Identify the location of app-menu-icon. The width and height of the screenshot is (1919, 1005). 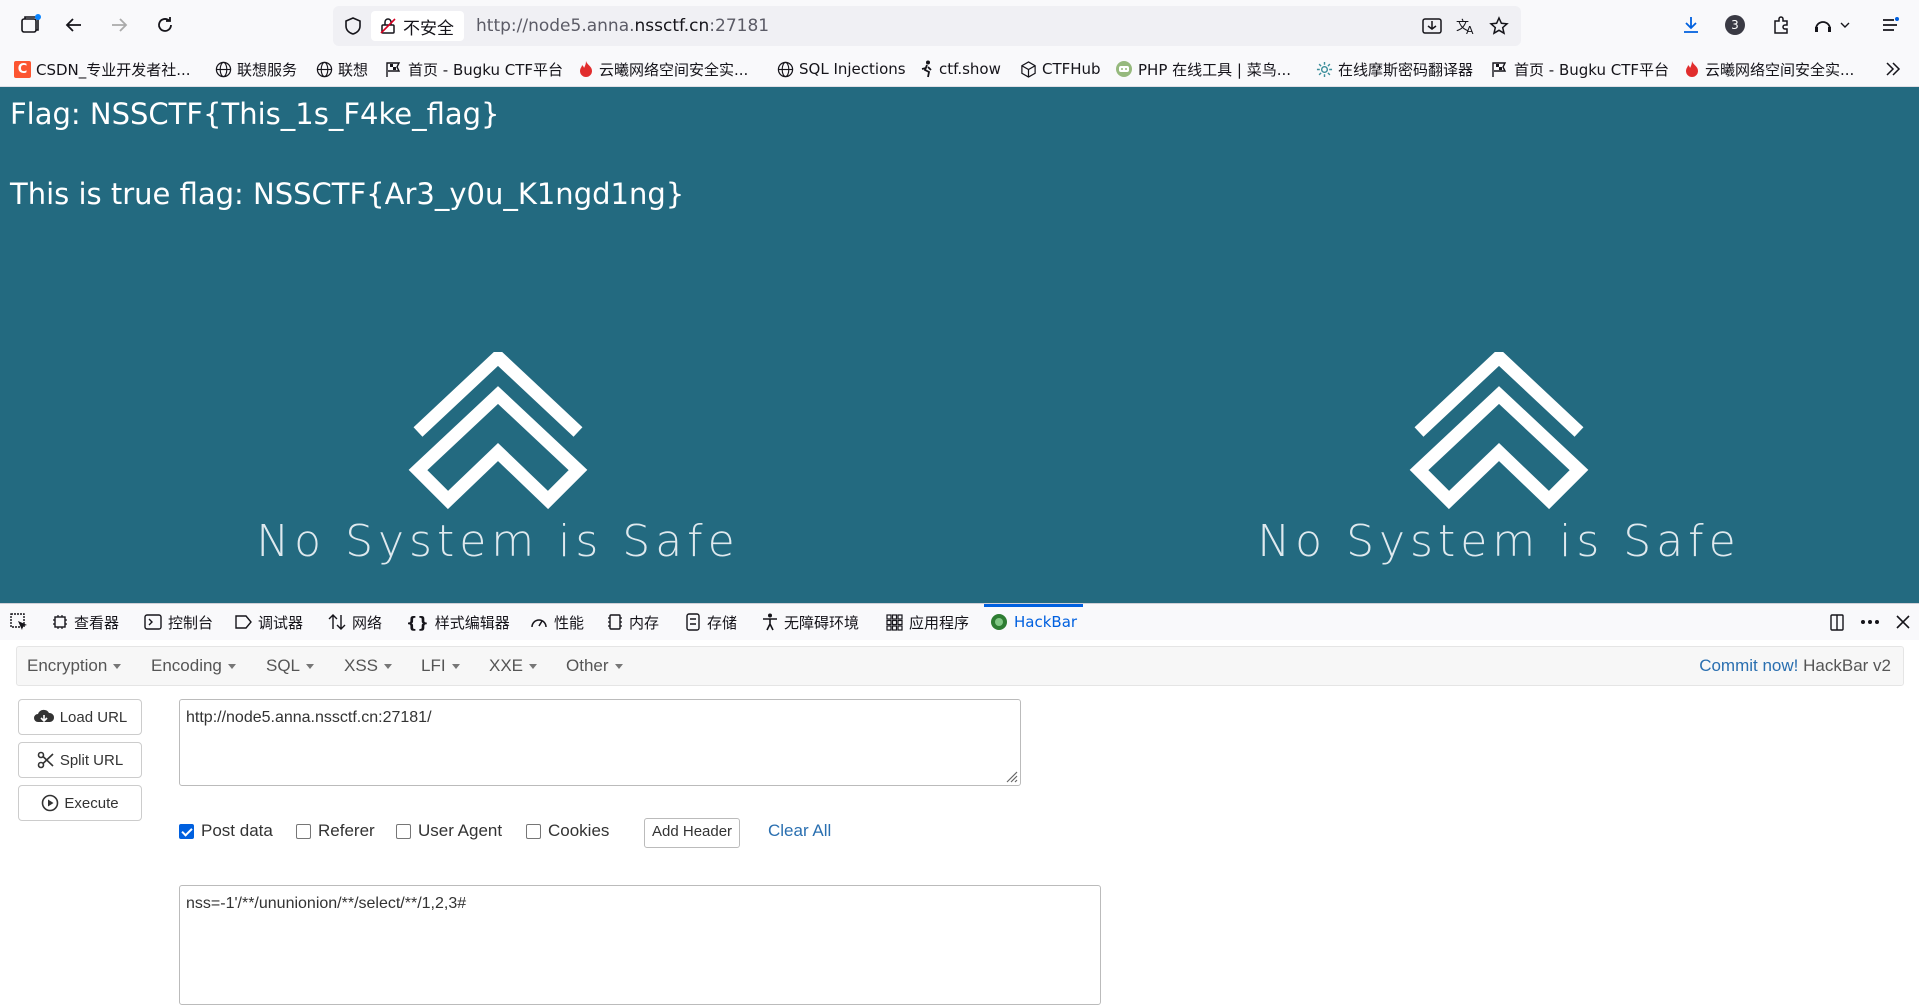
(1890, 25).